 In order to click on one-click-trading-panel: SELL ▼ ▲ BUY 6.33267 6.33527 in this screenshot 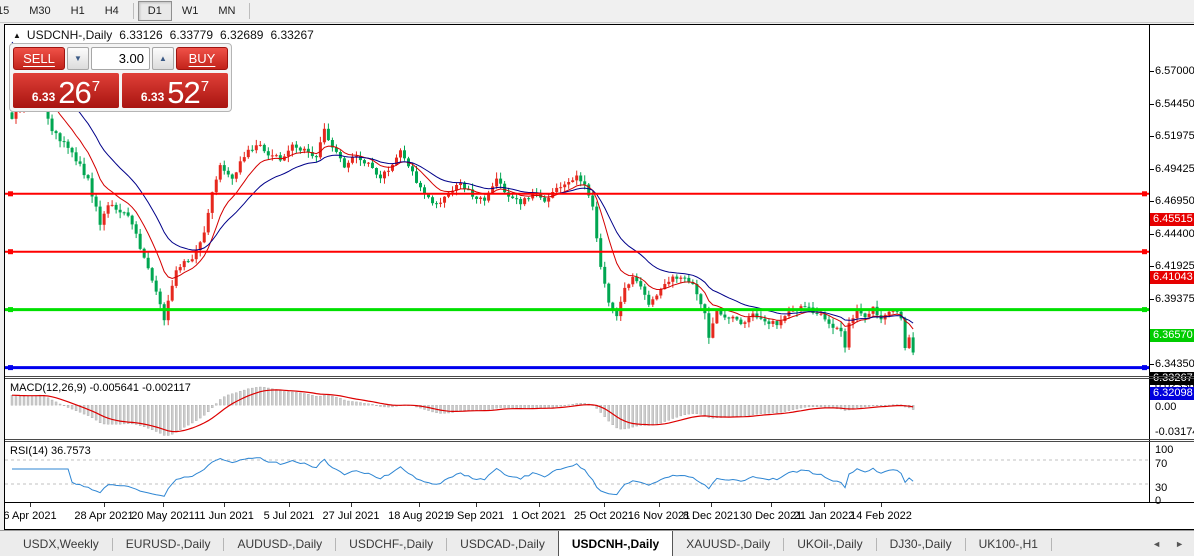, I will do `click(120, 77)`.